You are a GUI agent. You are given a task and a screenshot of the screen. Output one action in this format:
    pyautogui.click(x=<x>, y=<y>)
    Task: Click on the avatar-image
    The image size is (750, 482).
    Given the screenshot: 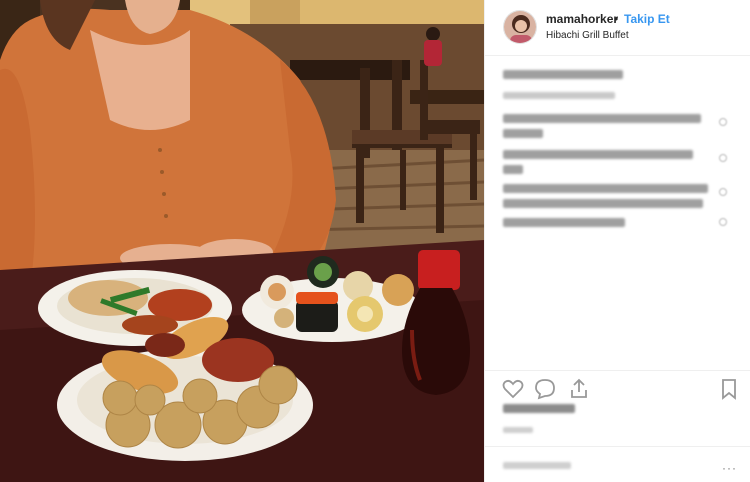 What is the action you would take?
    pyautogui.click(x=520, y=27)
    